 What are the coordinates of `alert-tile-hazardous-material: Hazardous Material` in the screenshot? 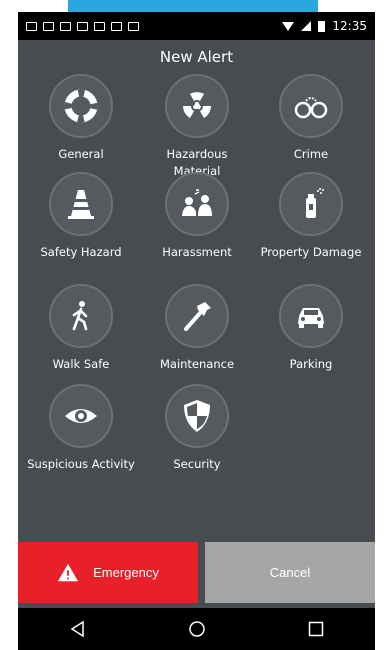 It's located at (197, 127).